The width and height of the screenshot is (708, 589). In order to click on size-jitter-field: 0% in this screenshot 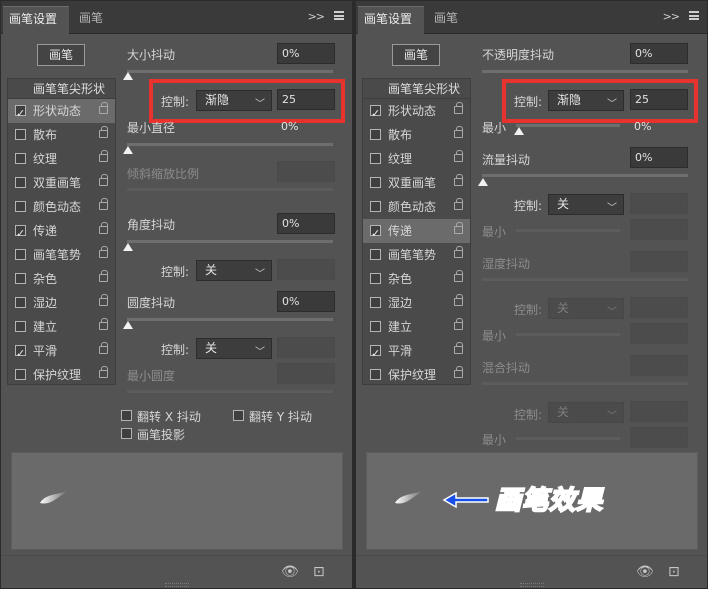, I will do `click(306, 53)`.